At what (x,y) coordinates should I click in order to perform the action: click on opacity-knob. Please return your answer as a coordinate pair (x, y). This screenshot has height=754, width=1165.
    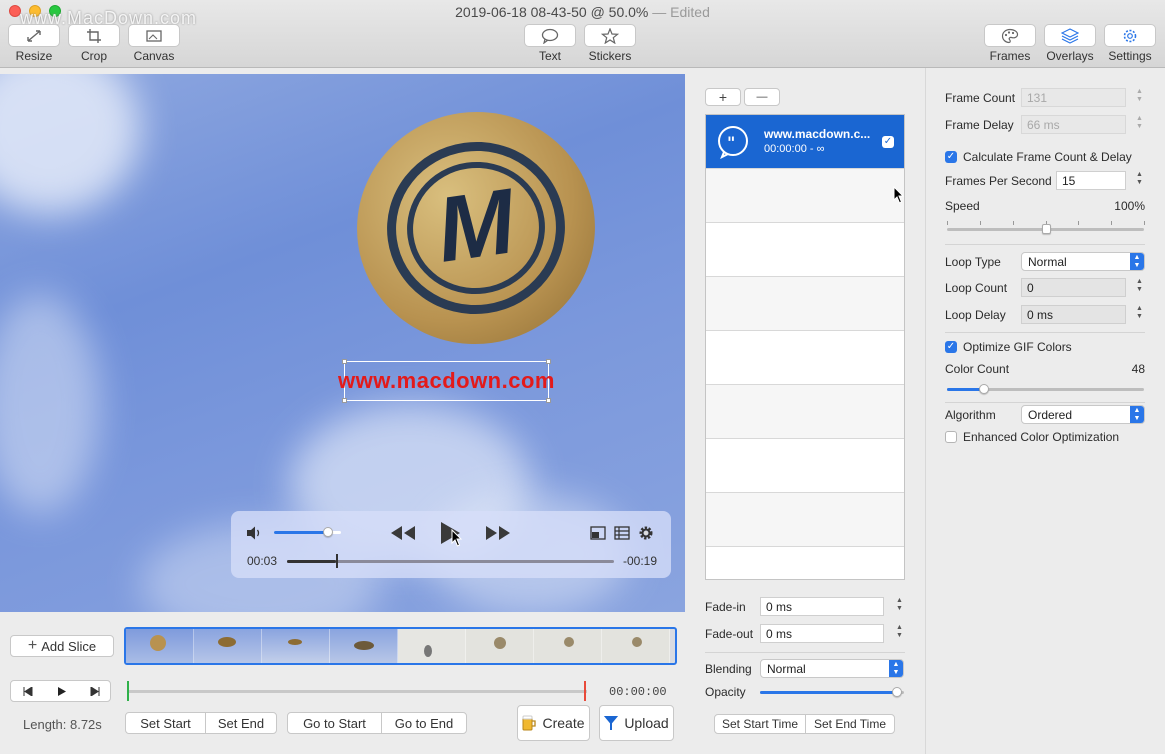
    Looking at the image, I should click on (897, 692).